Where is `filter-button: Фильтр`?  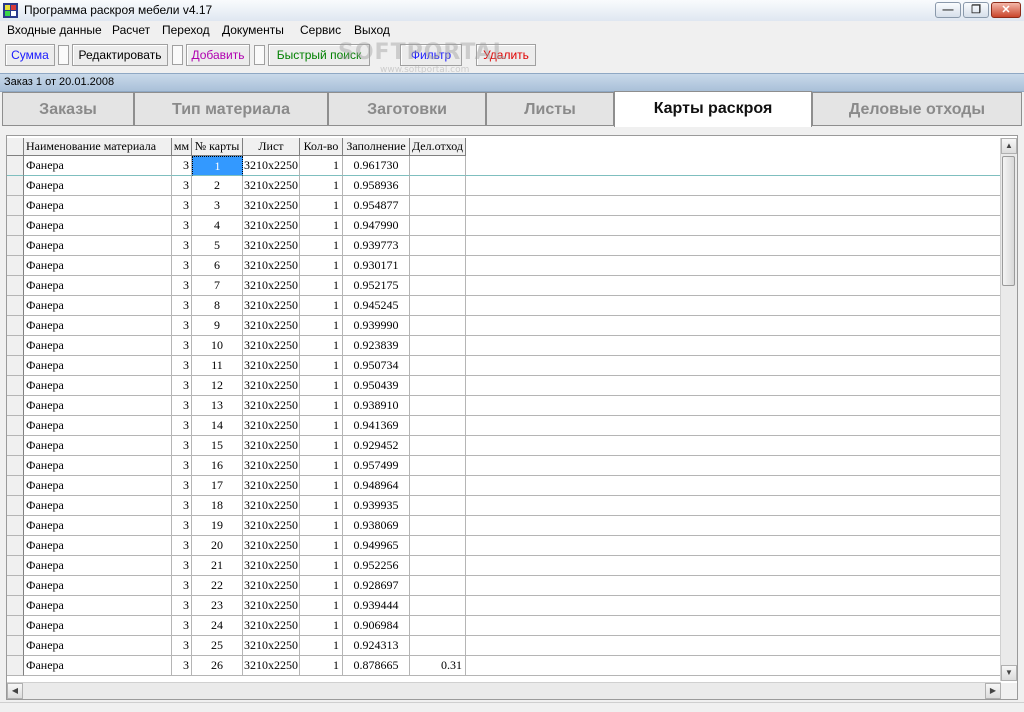
filter-button: Фильтр is located at coordinates (431, 55).